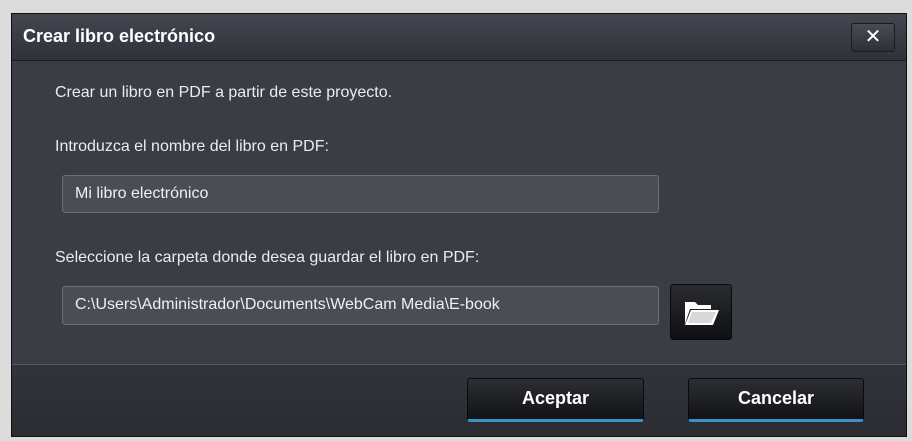  Describe the element at coordinates (360, 194) in the screenshot. I see `pdf-name-input: Mi libro electrónico` at that location.